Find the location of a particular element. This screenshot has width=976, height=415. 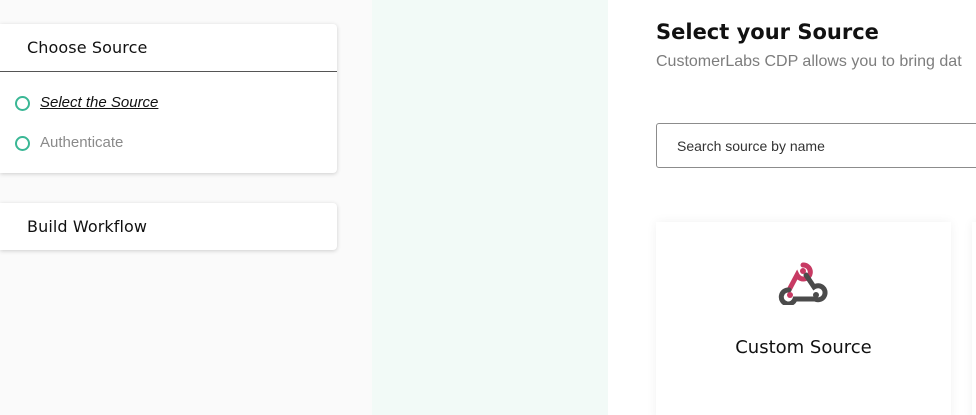

webhook-icon is located at coordinates (803, 283).